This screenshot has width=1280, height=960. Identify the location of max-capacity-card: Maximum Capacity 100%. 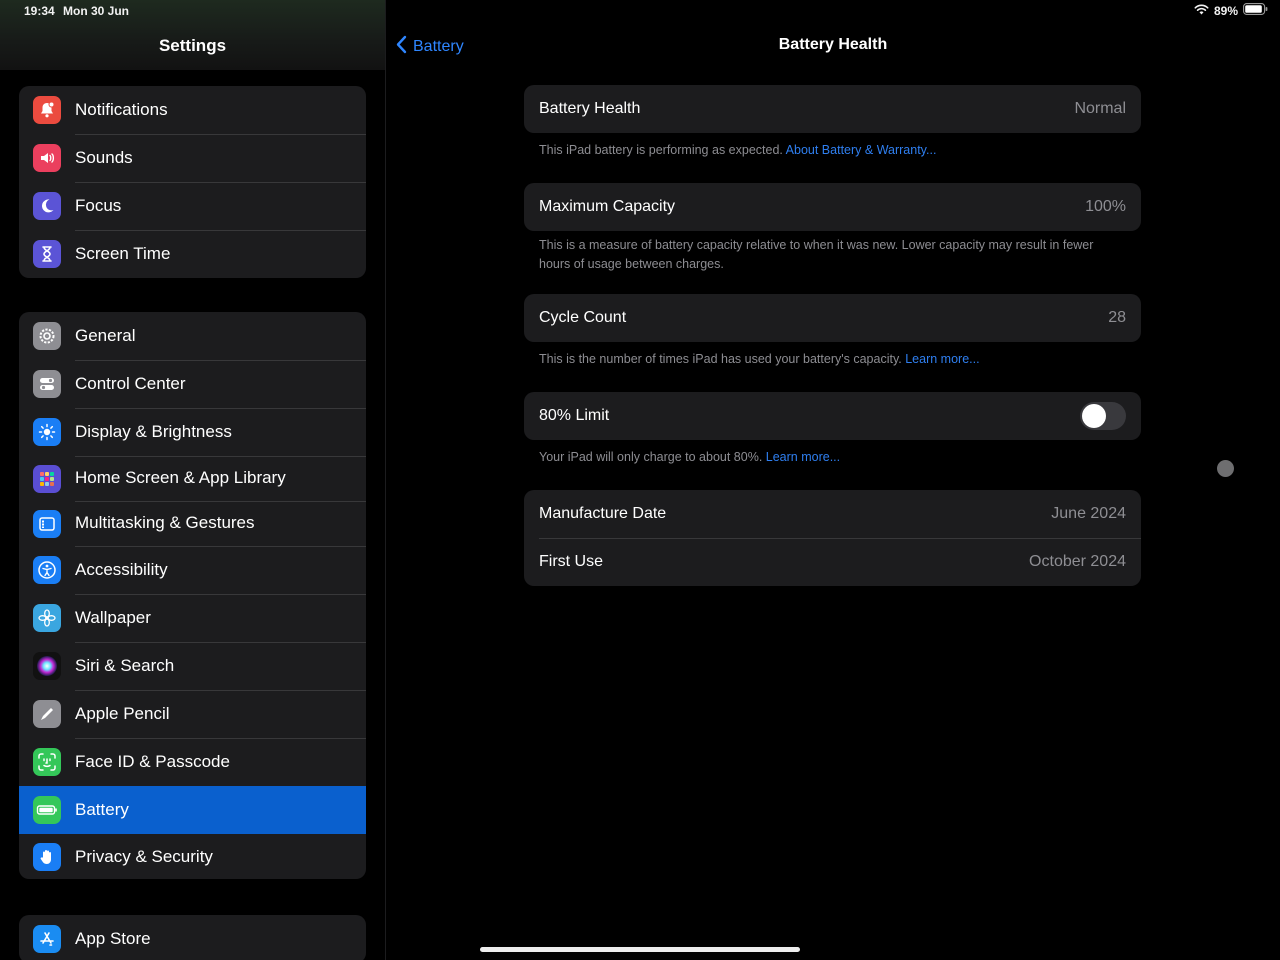
(832, 207).